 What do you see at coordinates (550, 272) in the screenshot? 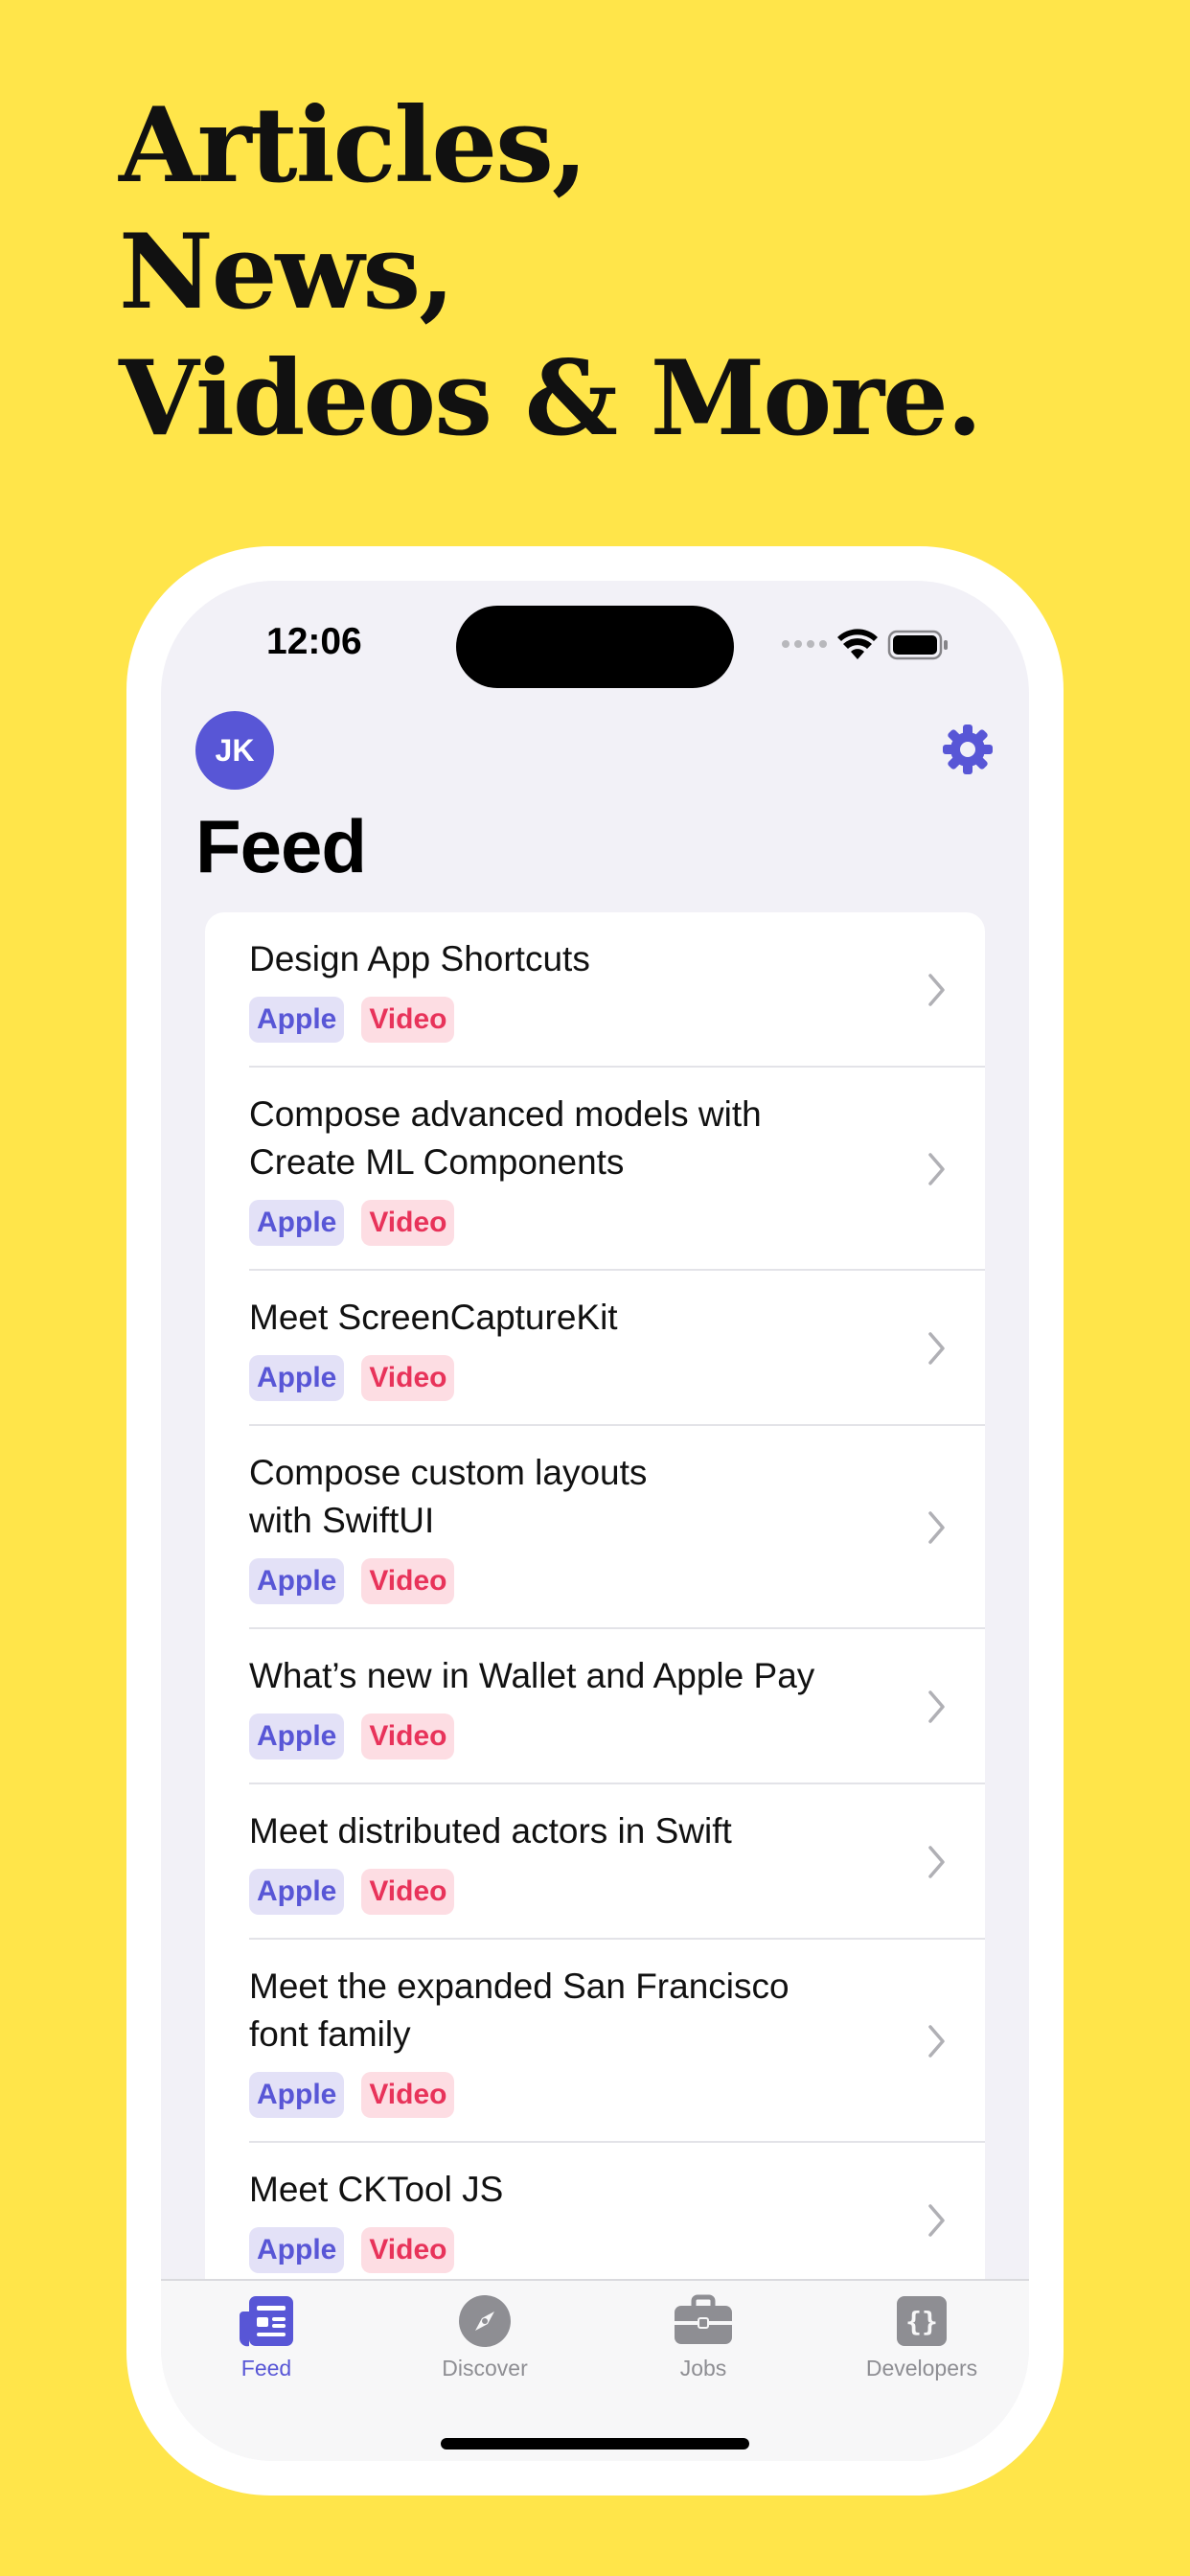
I see `headline: Articles, News, Videos & More.` at bounding box center [550, 272].